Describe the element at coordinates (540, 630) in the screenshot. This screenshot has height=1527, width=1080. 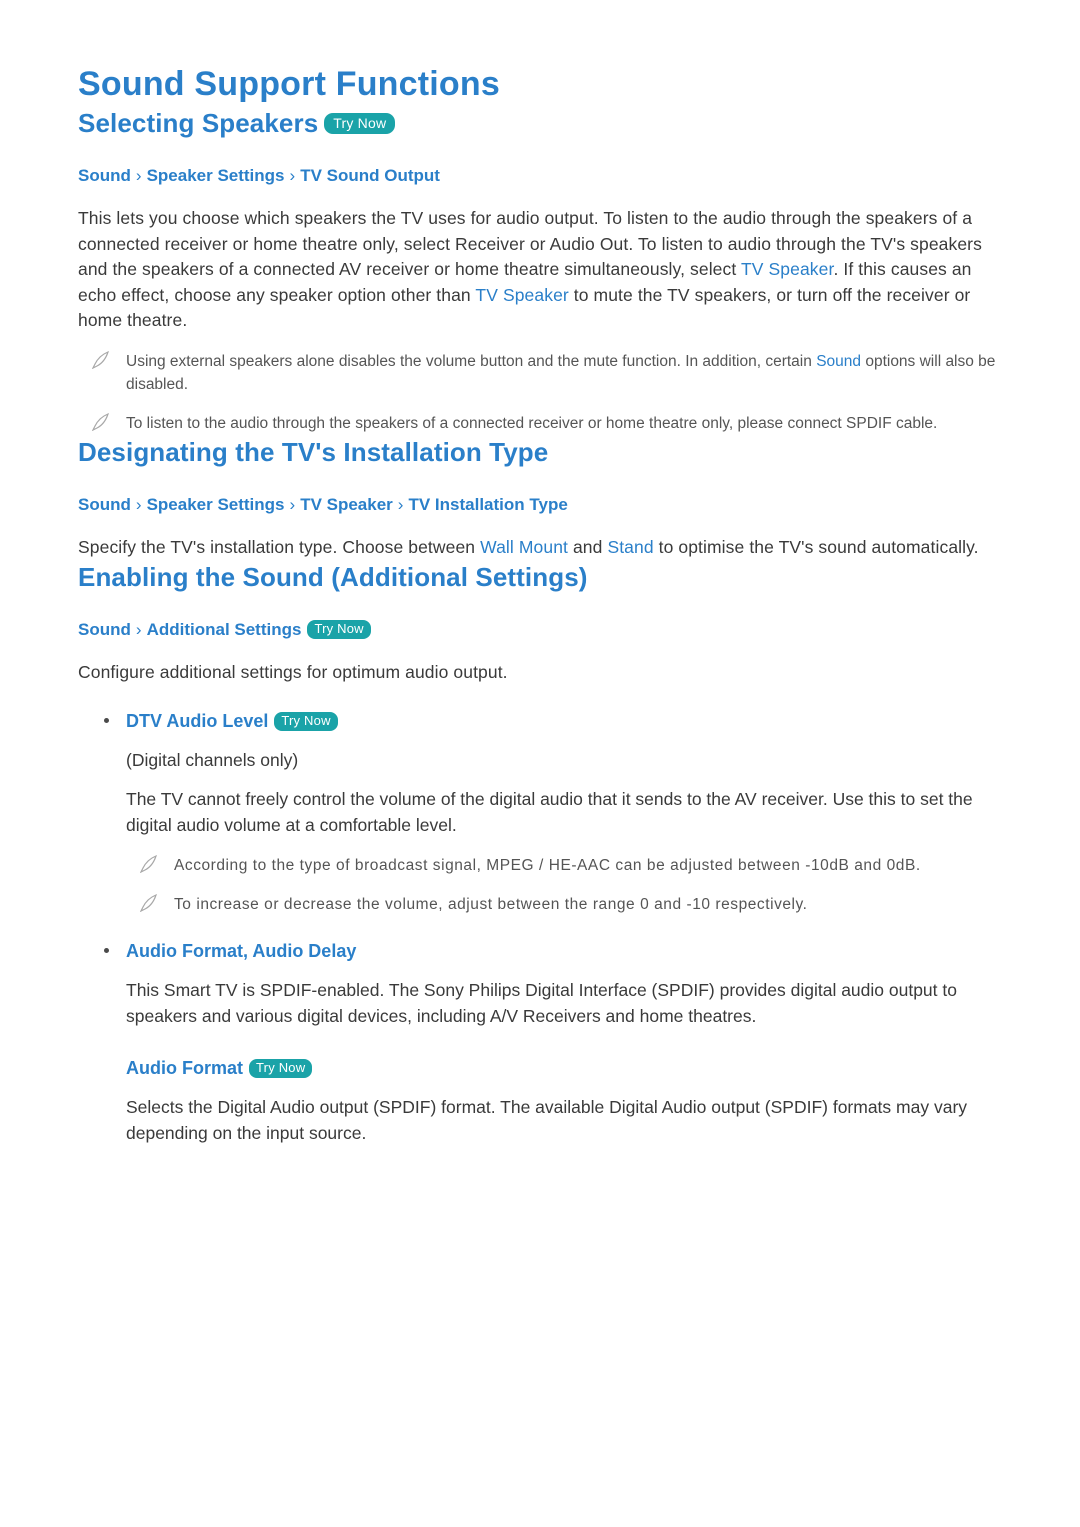
I see `breadcrumb-enabling-sound: Sound › Additional Settings Try Now` at that location.